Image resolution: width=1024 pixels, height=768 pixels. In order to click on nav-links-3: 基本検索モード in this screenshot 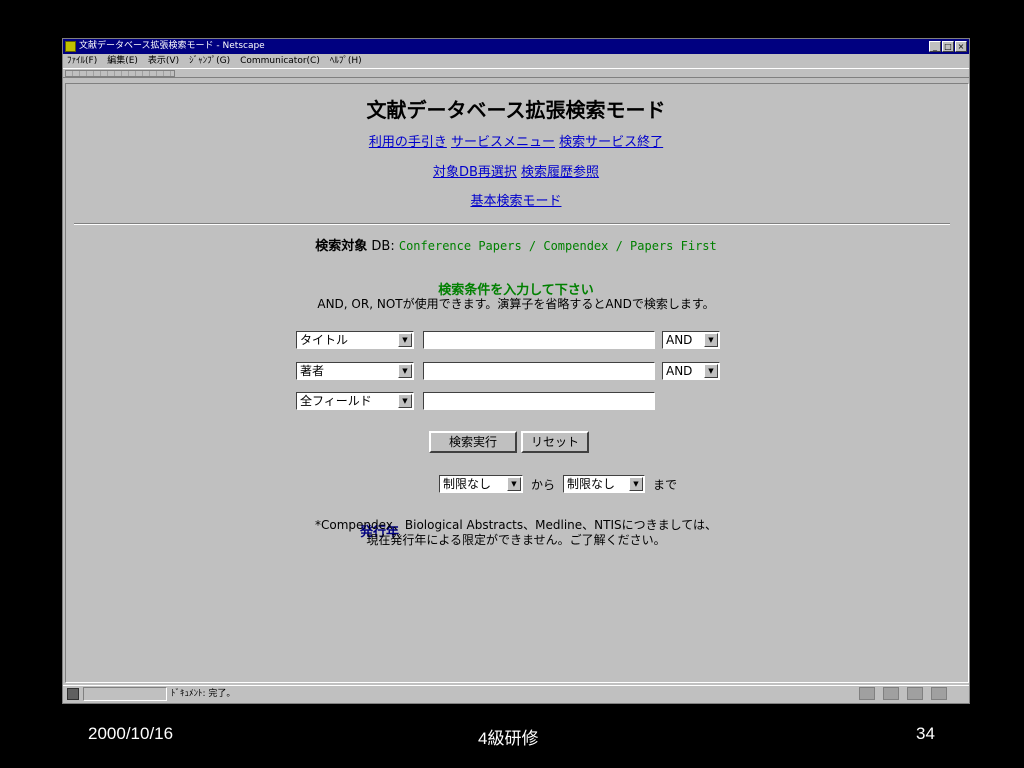, I will do `click(516, 199)`.